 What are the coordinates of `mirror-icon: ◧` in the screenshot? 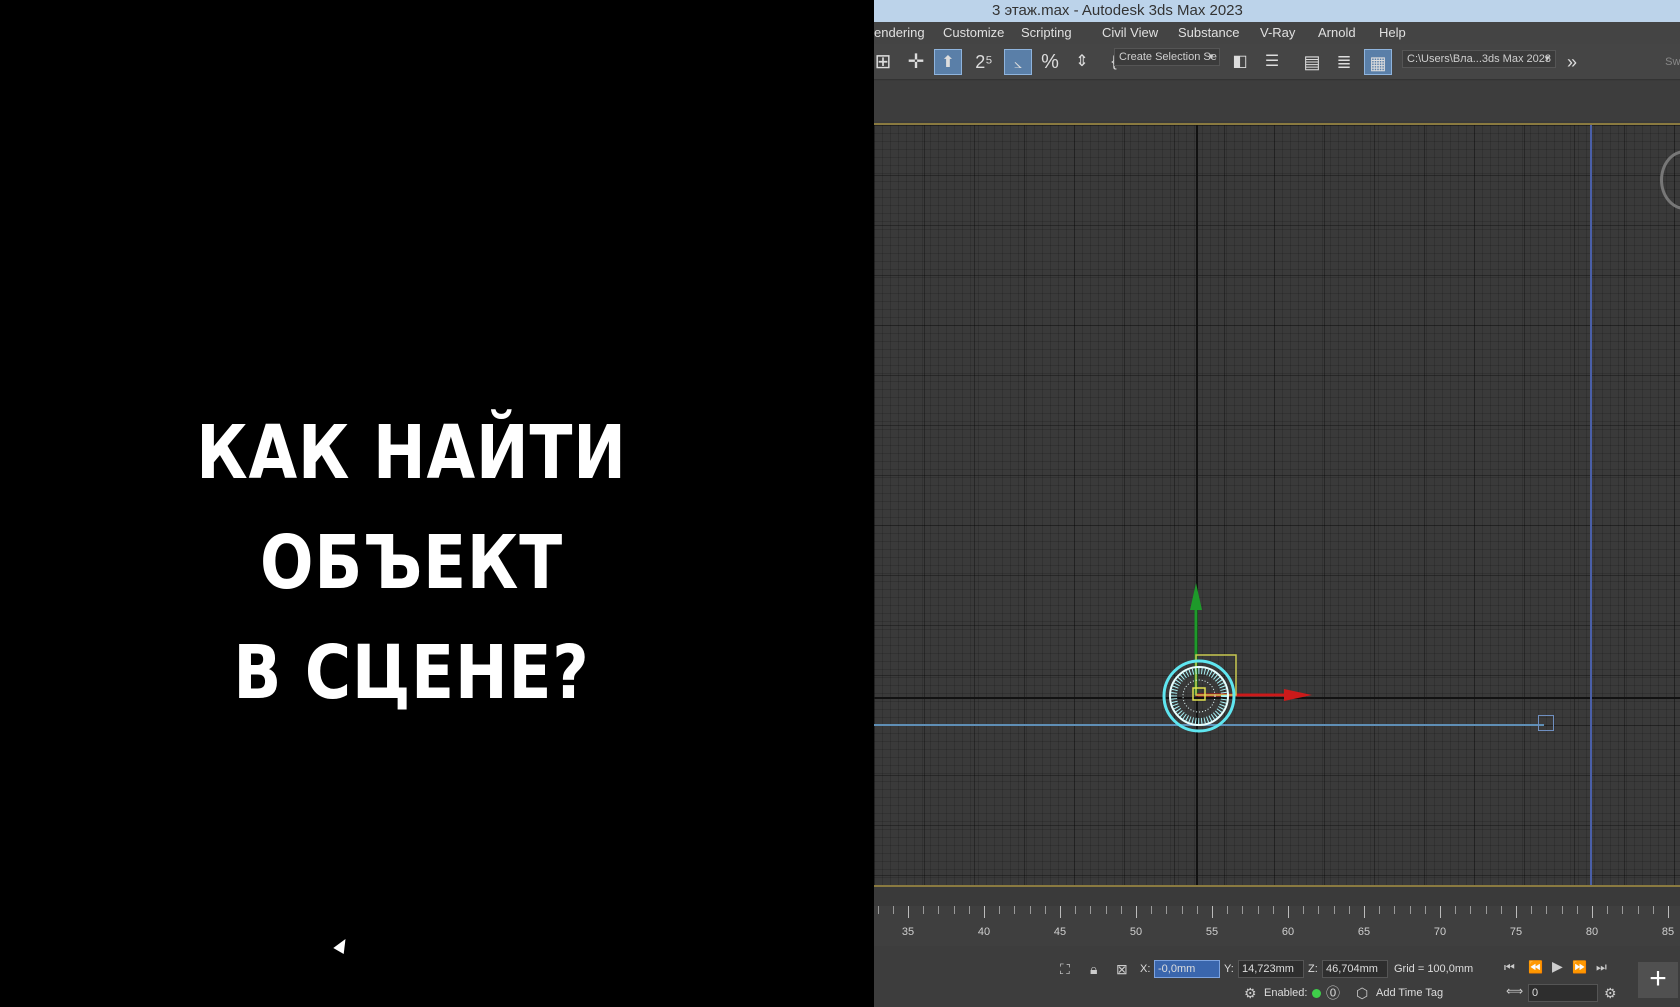 It's located at (1240, 62).